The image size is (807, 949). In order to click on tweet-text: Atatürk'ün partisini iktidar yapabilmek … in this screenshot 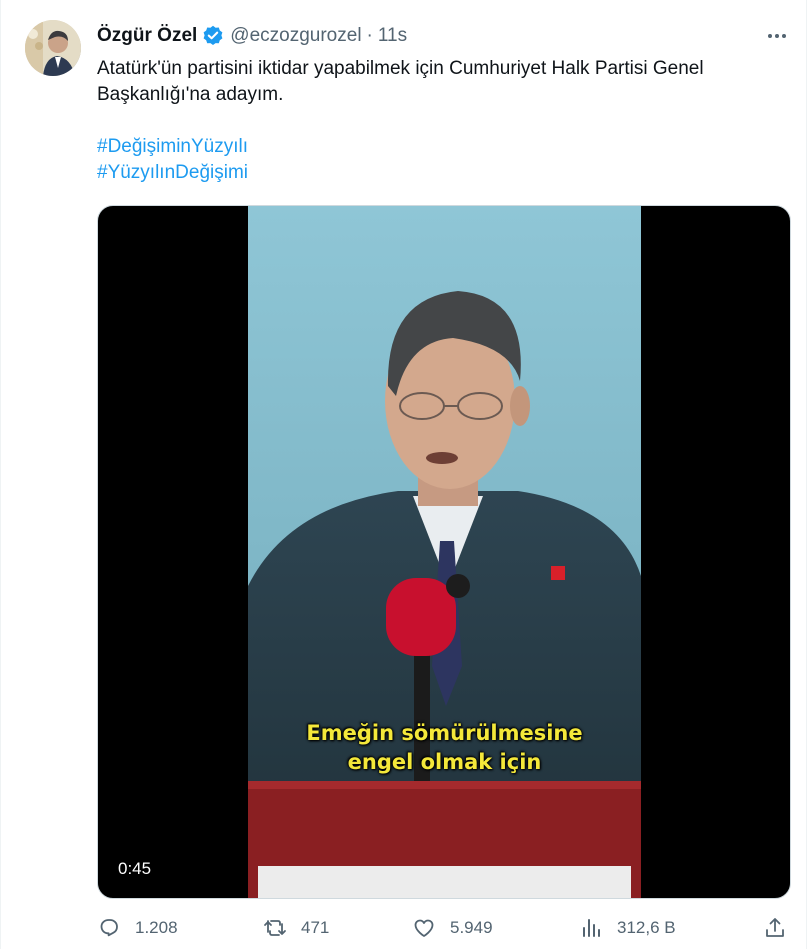, I will do `click(403, 81)`.